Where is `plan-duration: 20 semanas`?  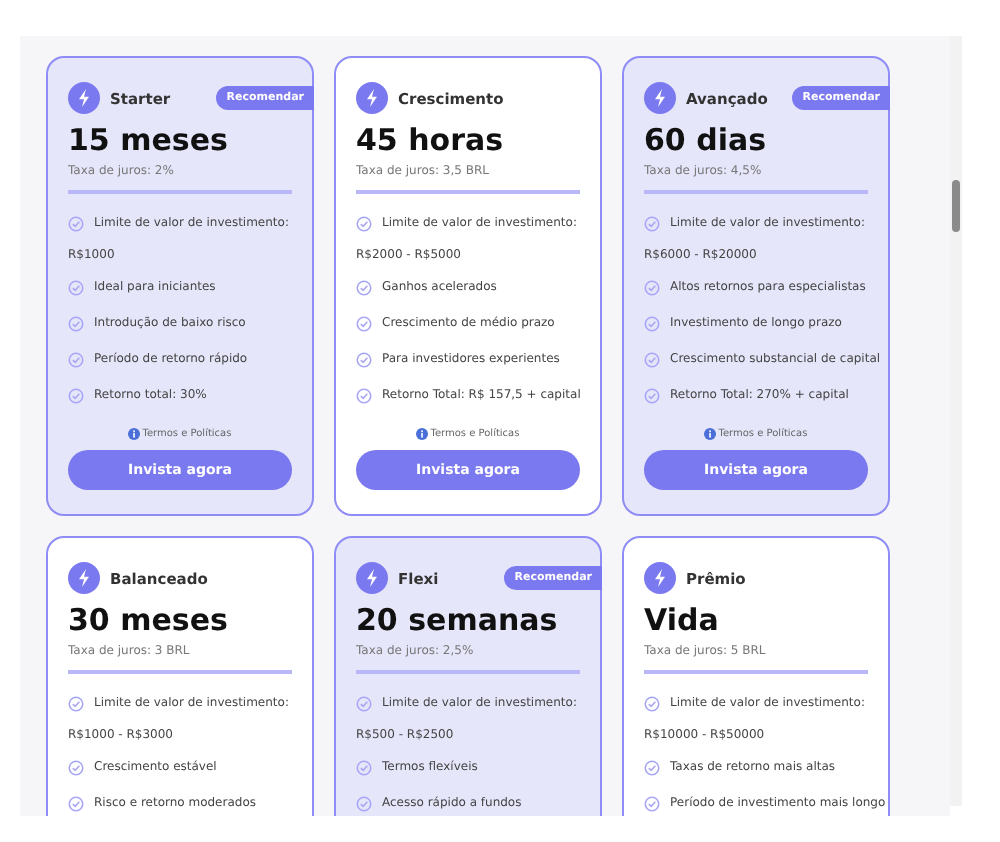 plan-duration: 20 semanas is located at coordinates (458, 620).